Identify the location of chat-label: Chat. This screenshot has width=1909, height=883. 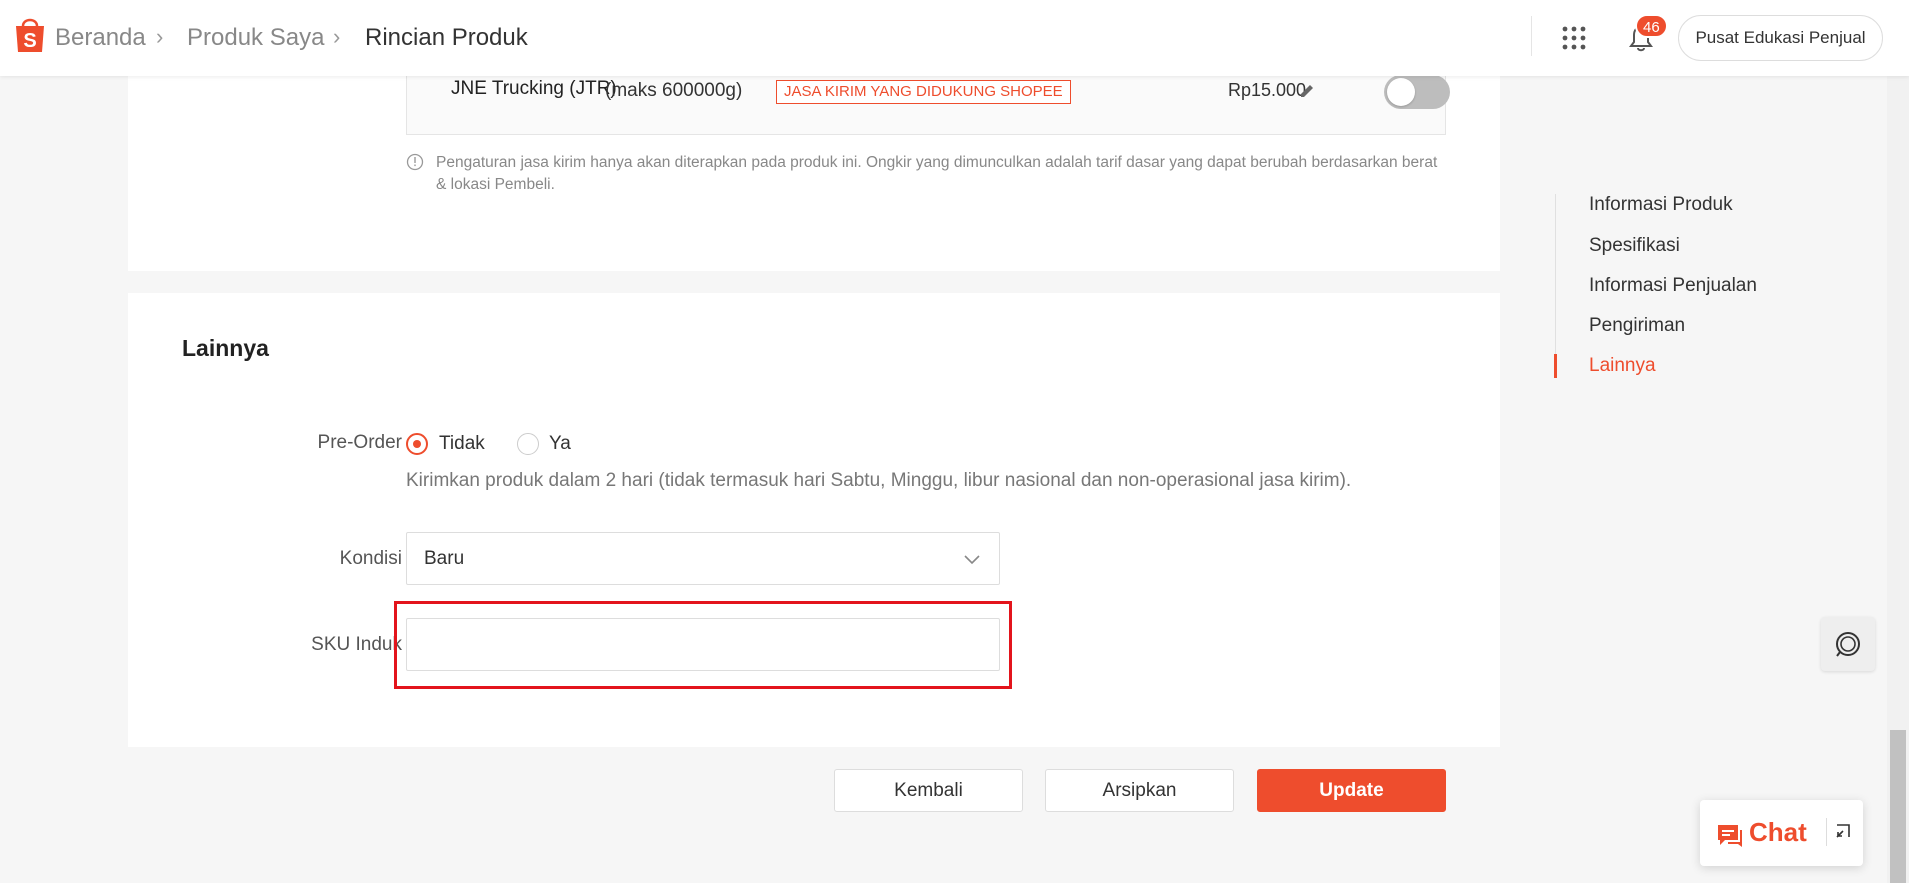
(1778, 832).